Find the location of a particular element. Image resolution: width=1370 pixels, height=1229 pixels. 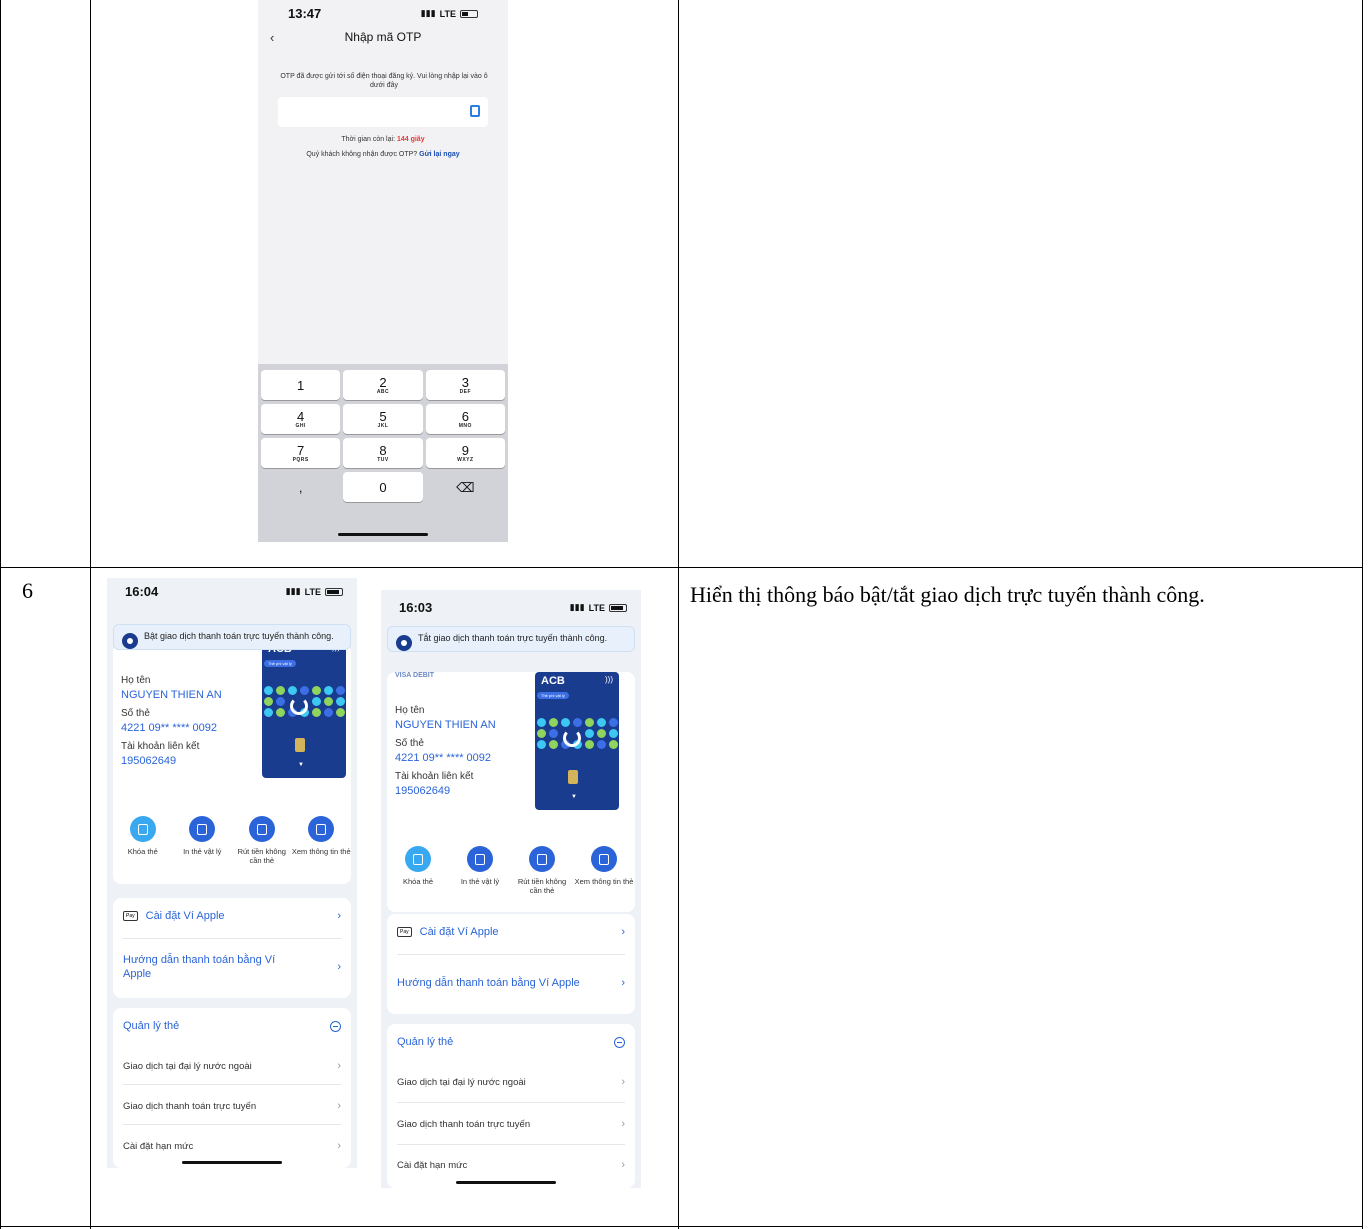

backspace-icon: ⌫ is located at coordinates (465, 487).